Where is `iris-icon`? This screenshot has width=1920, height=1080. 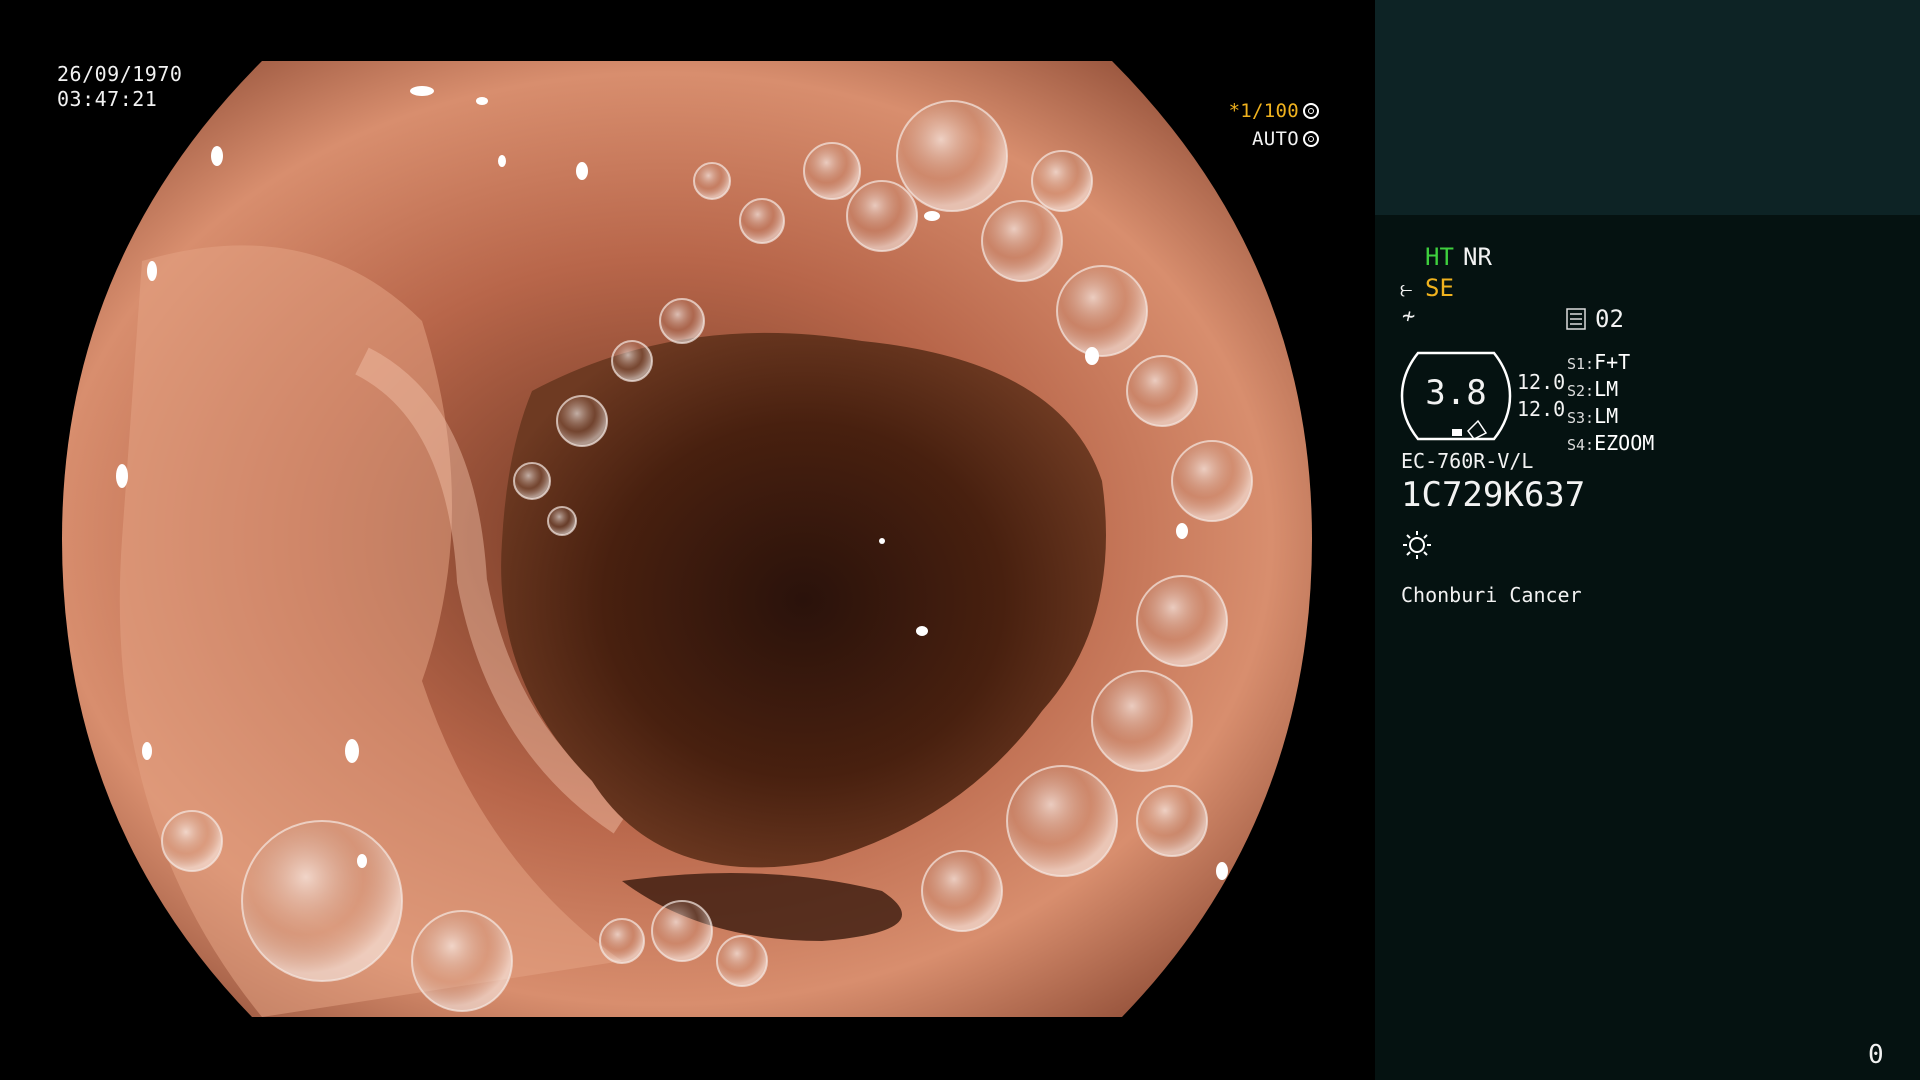
iris-icon is located at coordinates (1311, 139).